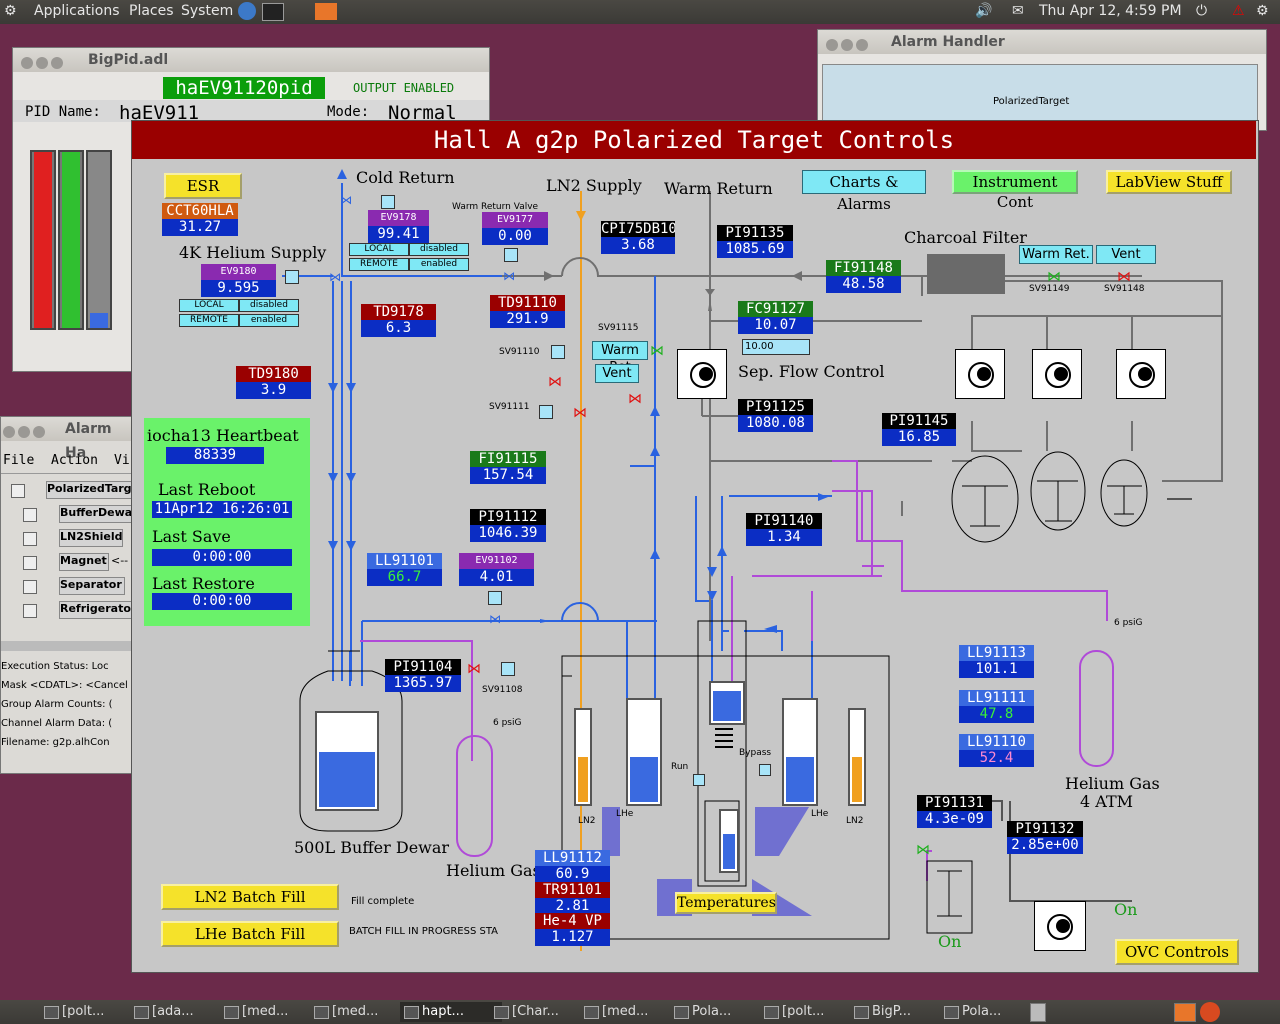  What do you see at coordinates (996, 706) in the screenshot?
I see `ll91111-readout: LL91111 47.8` at bounding box center [996, 706].